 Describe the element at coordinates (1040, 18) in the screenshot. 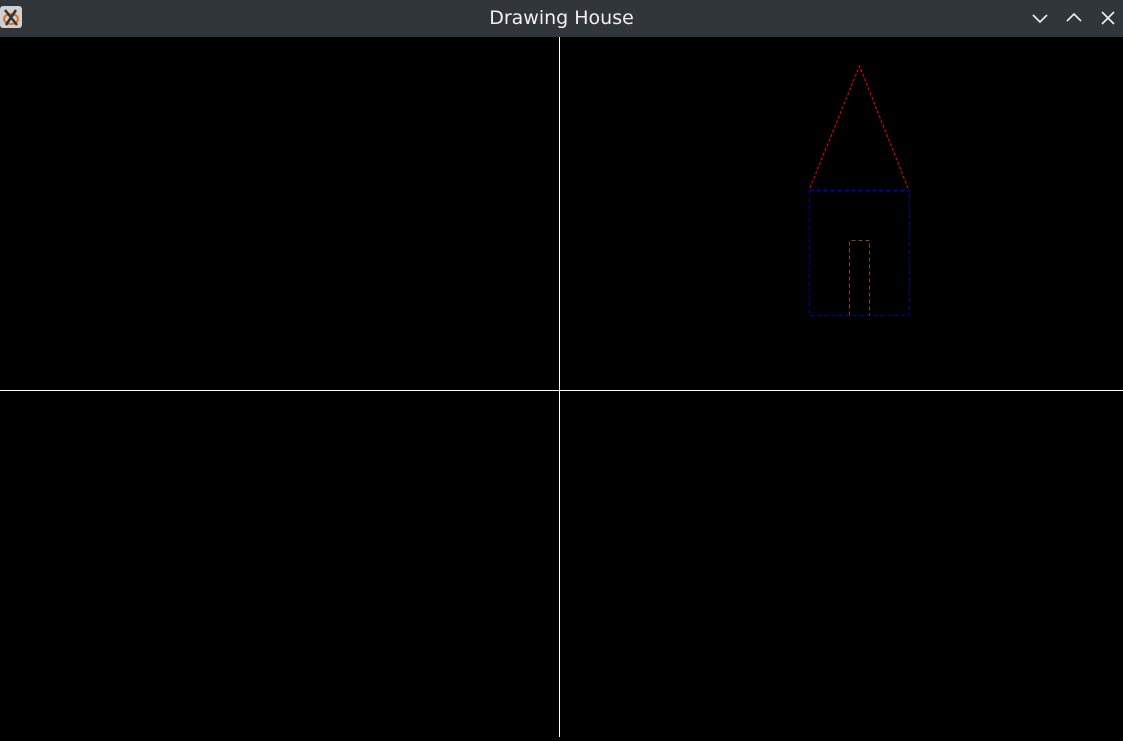

I see `minimize-icon` at that location.